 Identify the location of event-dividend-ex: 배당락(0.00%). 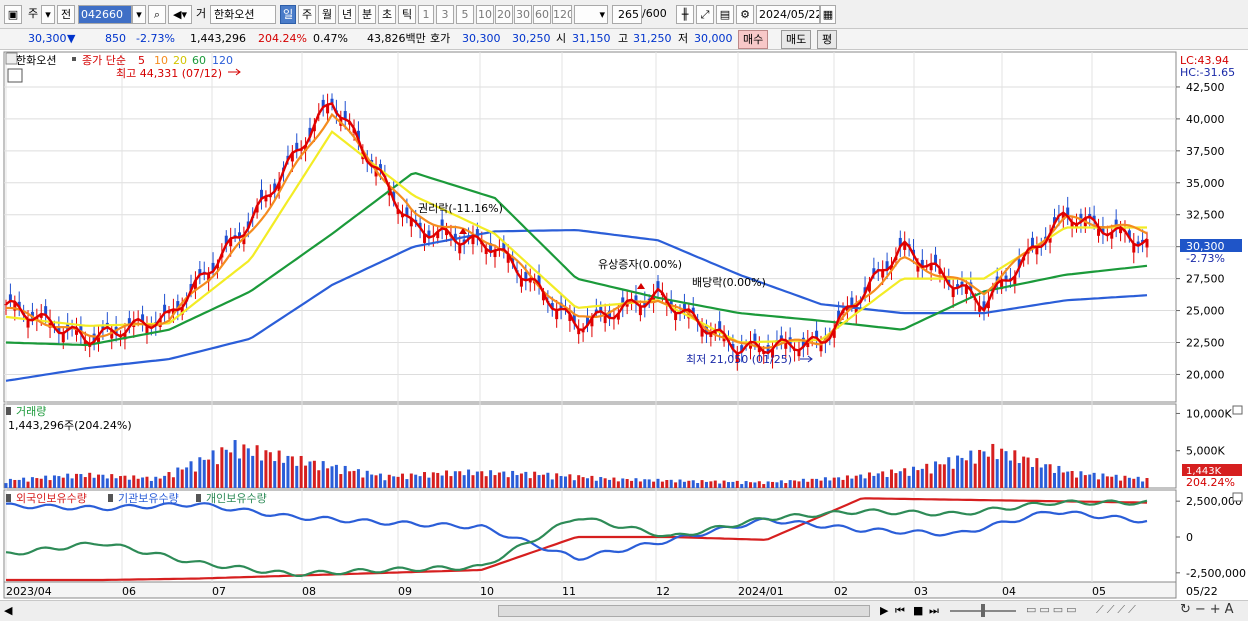
(729, 282).